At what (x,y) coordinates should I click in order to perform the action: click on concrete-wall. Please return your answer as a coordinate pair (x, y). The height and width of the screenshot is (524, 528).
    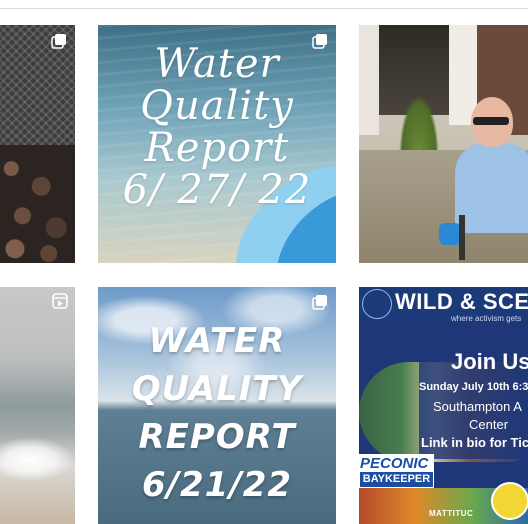
    Looking at the image, I should click on (369, 80).